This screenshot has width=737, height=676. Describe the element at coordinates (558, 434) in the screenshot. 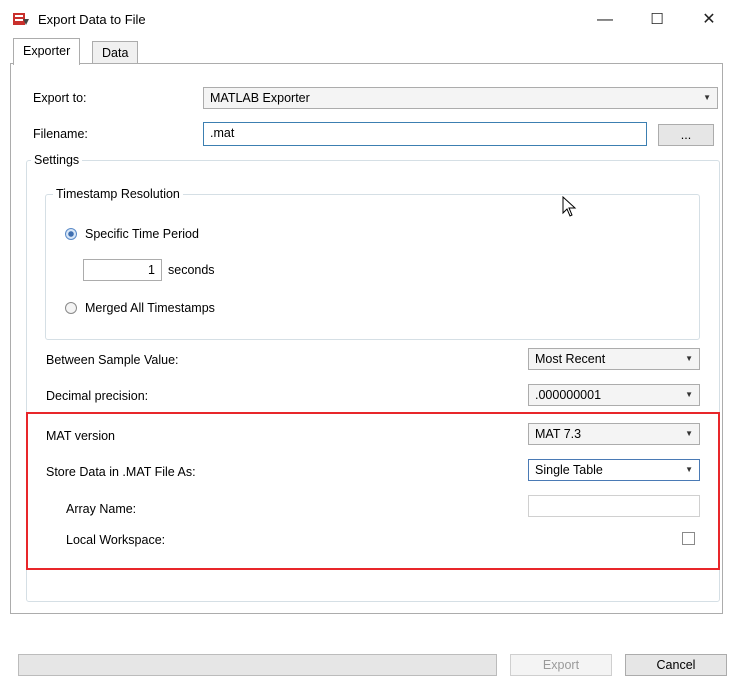

I see `mat-version-value: MAT 7.3` at that location.